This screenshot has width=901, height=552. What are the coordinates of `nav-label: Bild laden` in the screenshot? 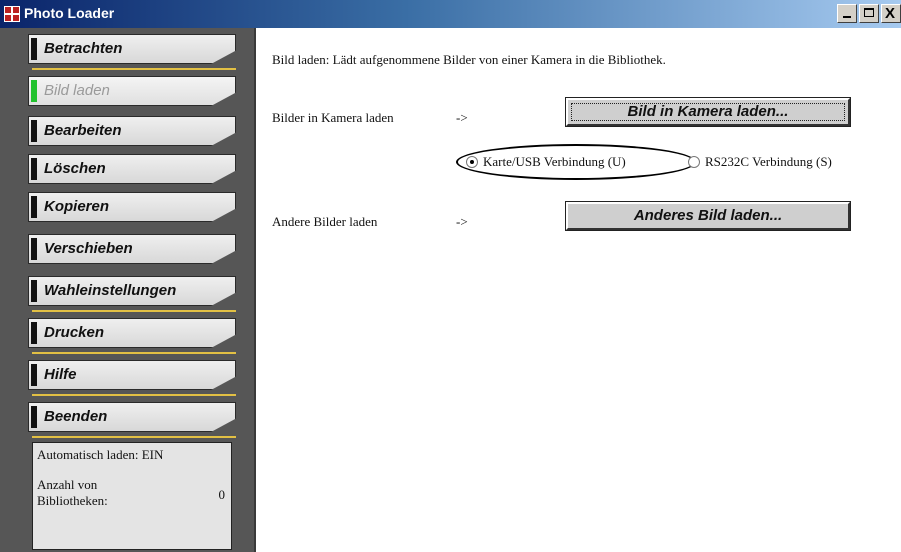 It's located at (77, 90).